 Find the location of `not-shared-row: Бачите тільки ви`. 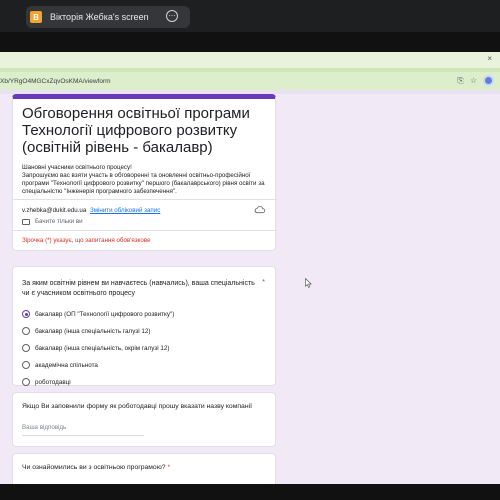

not-shared-row: Бачите тільки ви is located at coordinates (52, 221).